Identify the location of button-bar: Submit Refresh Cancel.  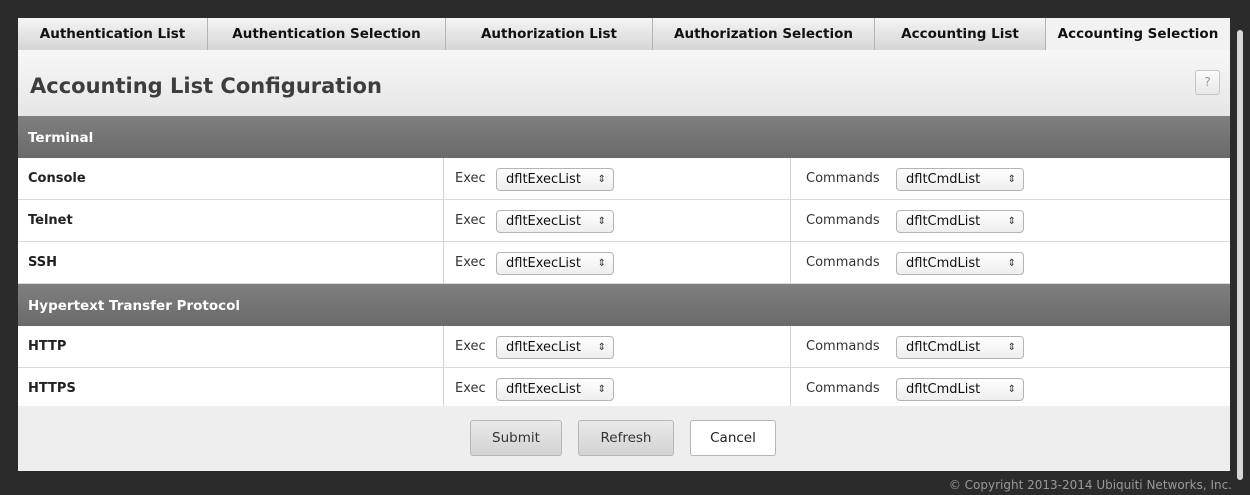
(624, 438).